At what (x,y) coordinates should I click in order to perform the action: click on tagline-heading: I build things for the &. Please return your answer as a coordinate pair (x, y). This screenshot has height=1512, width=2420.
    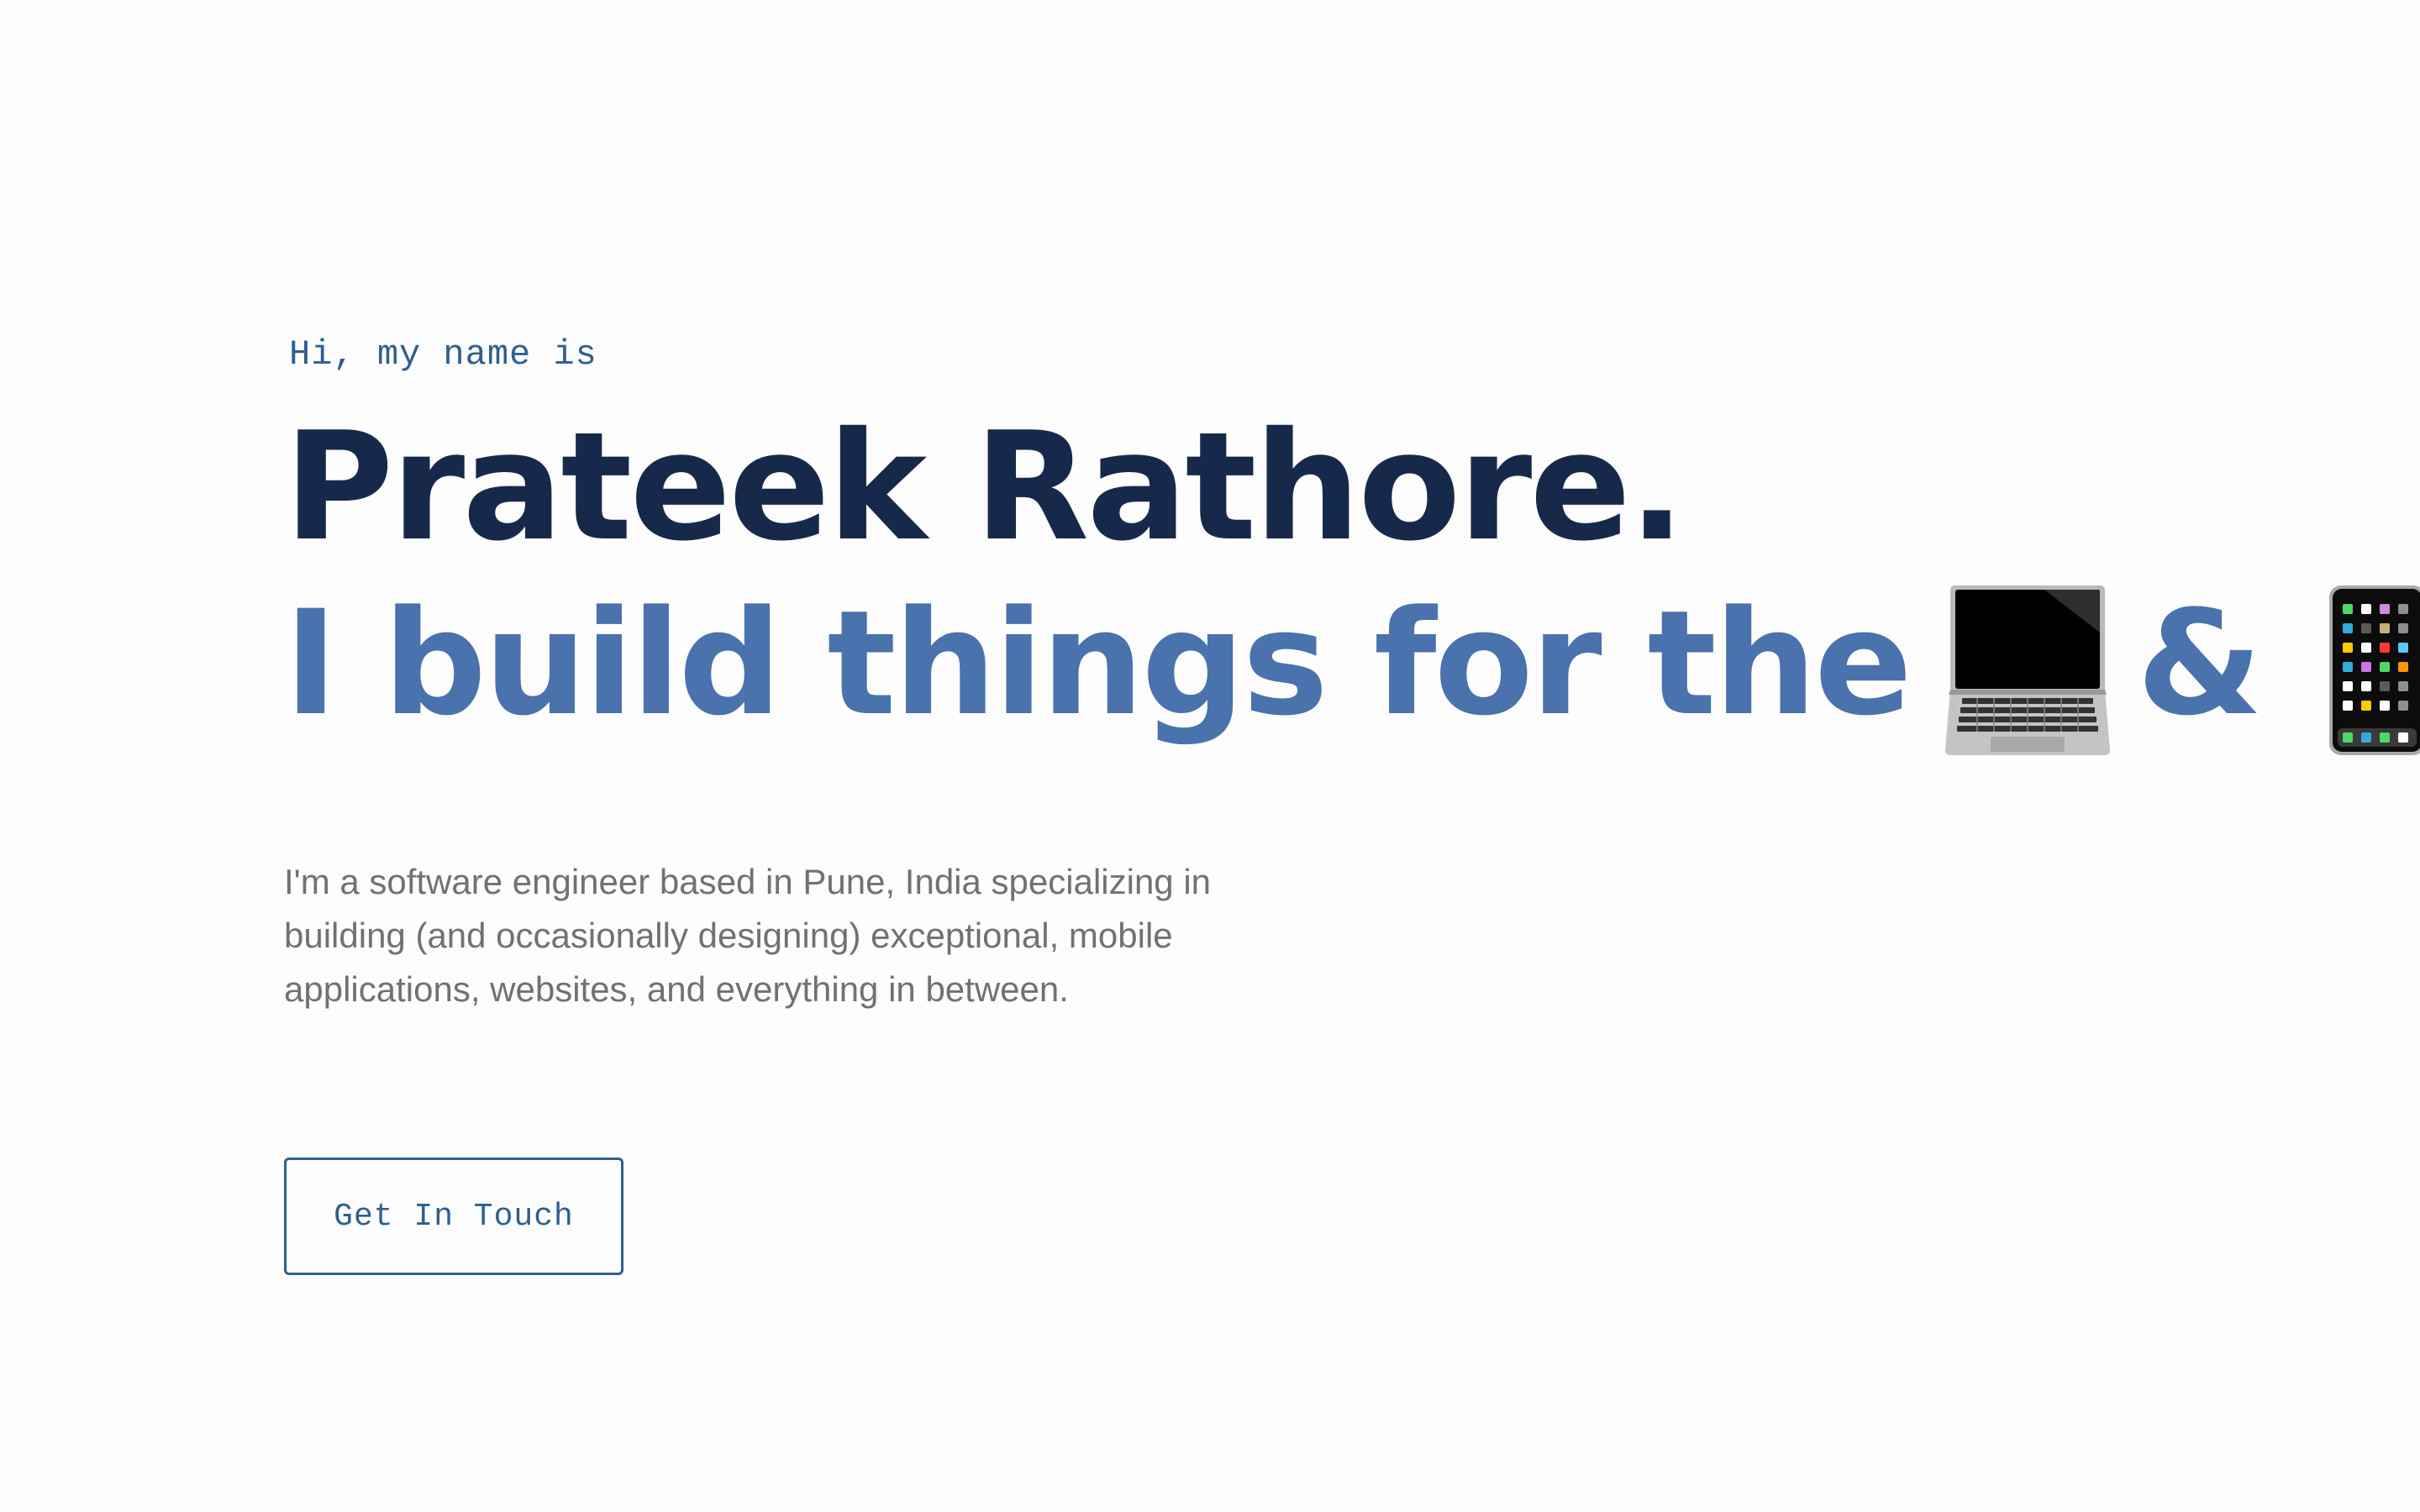
    Looking at the image, I should click on (1352, 663).